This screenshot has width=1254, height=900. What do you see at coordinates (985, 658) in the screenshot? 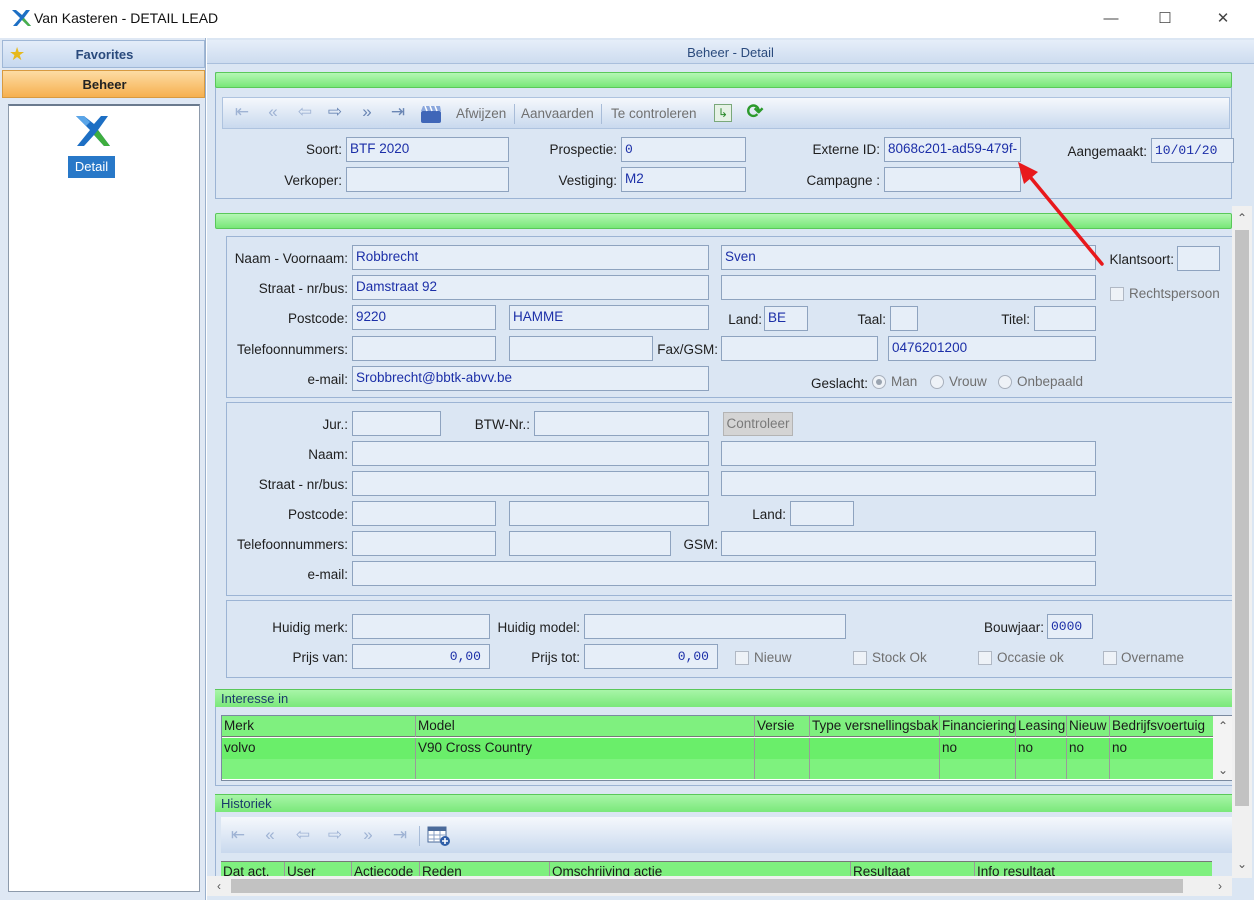
I see `occasie-ok-checkbox` at bounding box center [985, 658].